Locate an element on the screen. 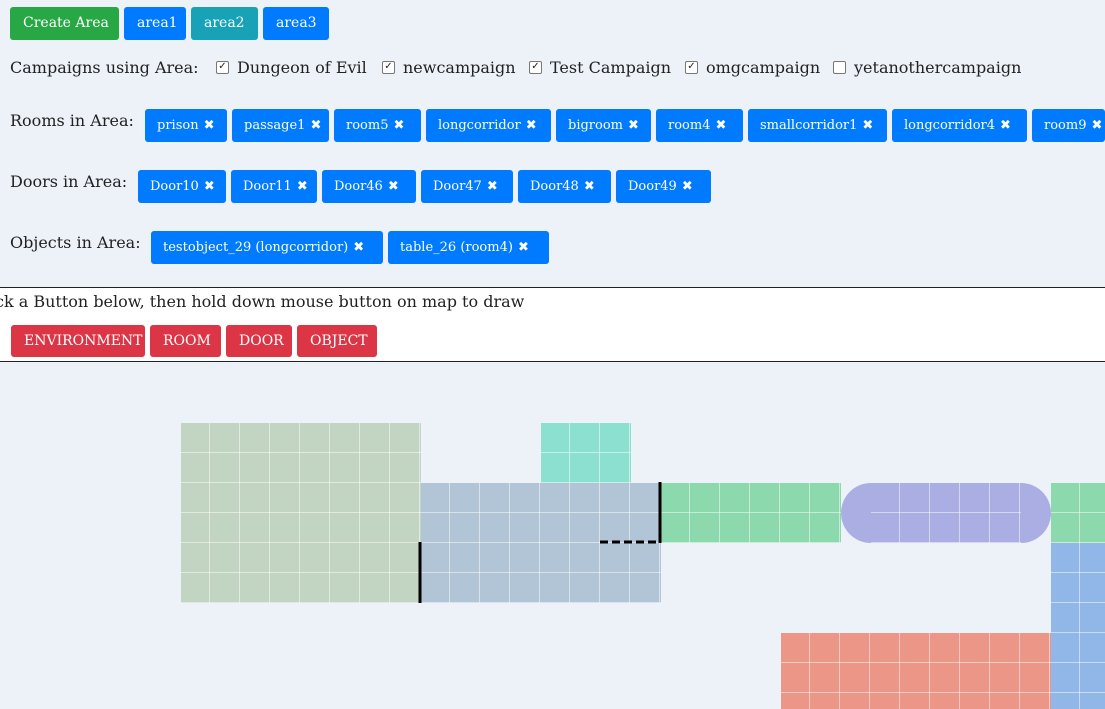  room-tag: longcorridor4 ✖ is located at coordinates (959, 125).